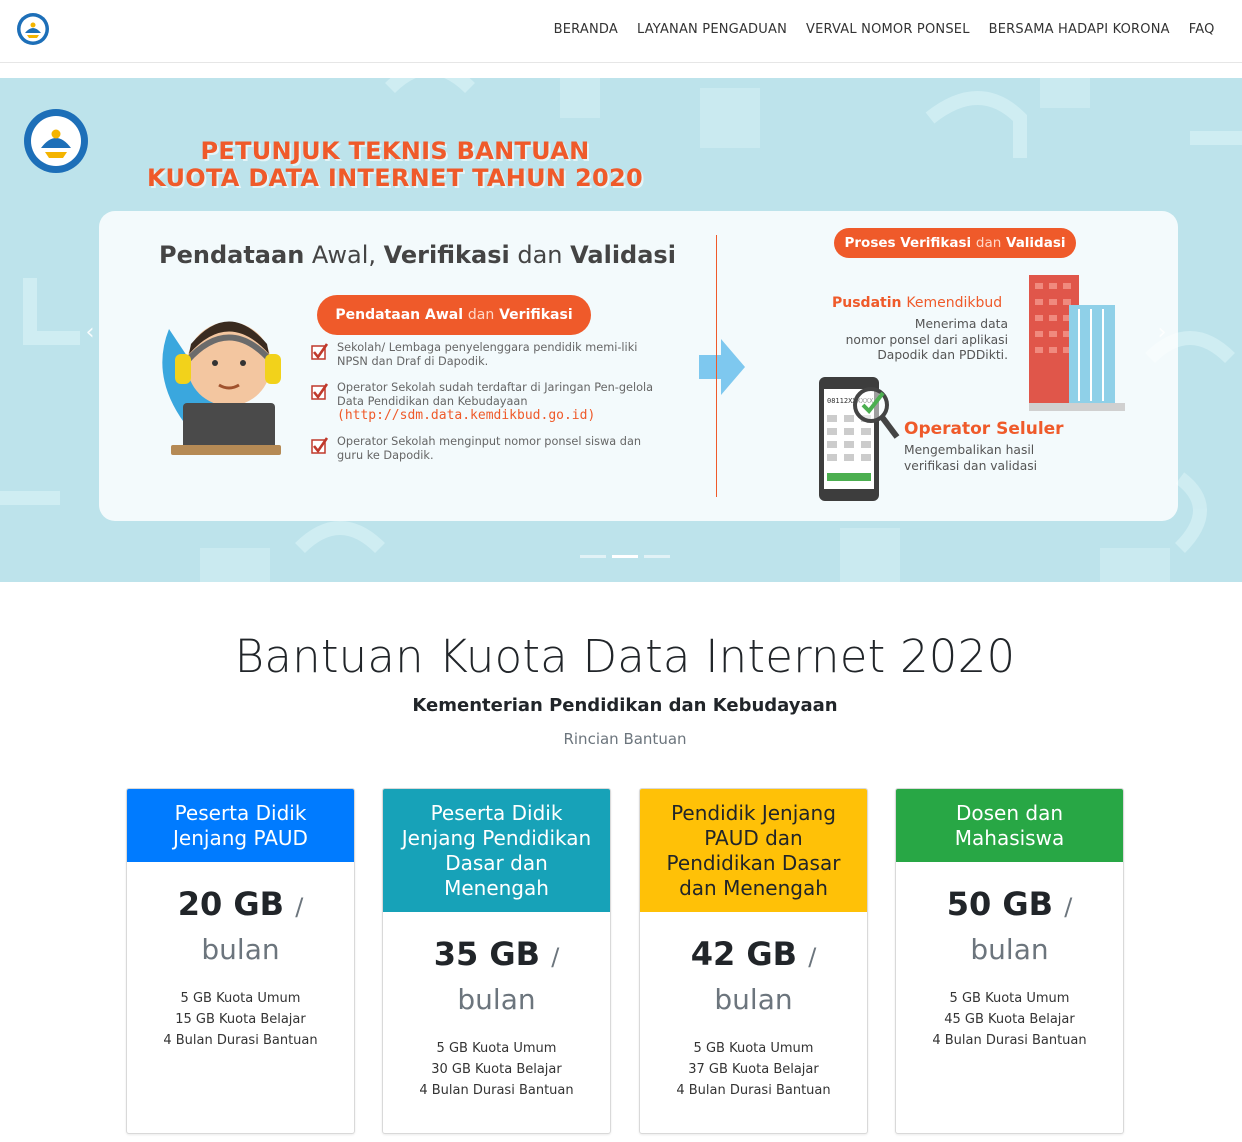 Image resolution: width=1242 pixels, height=1142 pixels. I want to click on pill-left-b: dan, so click(481, 315).